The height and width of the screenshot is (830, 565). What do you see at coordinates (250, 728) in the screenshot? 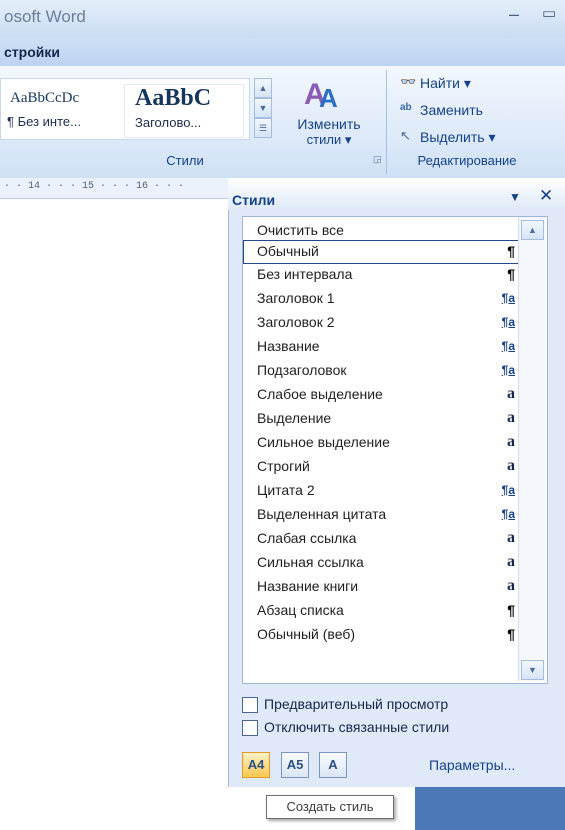
I see `disable-linked-checkbox` at bounding box center [250, 728].